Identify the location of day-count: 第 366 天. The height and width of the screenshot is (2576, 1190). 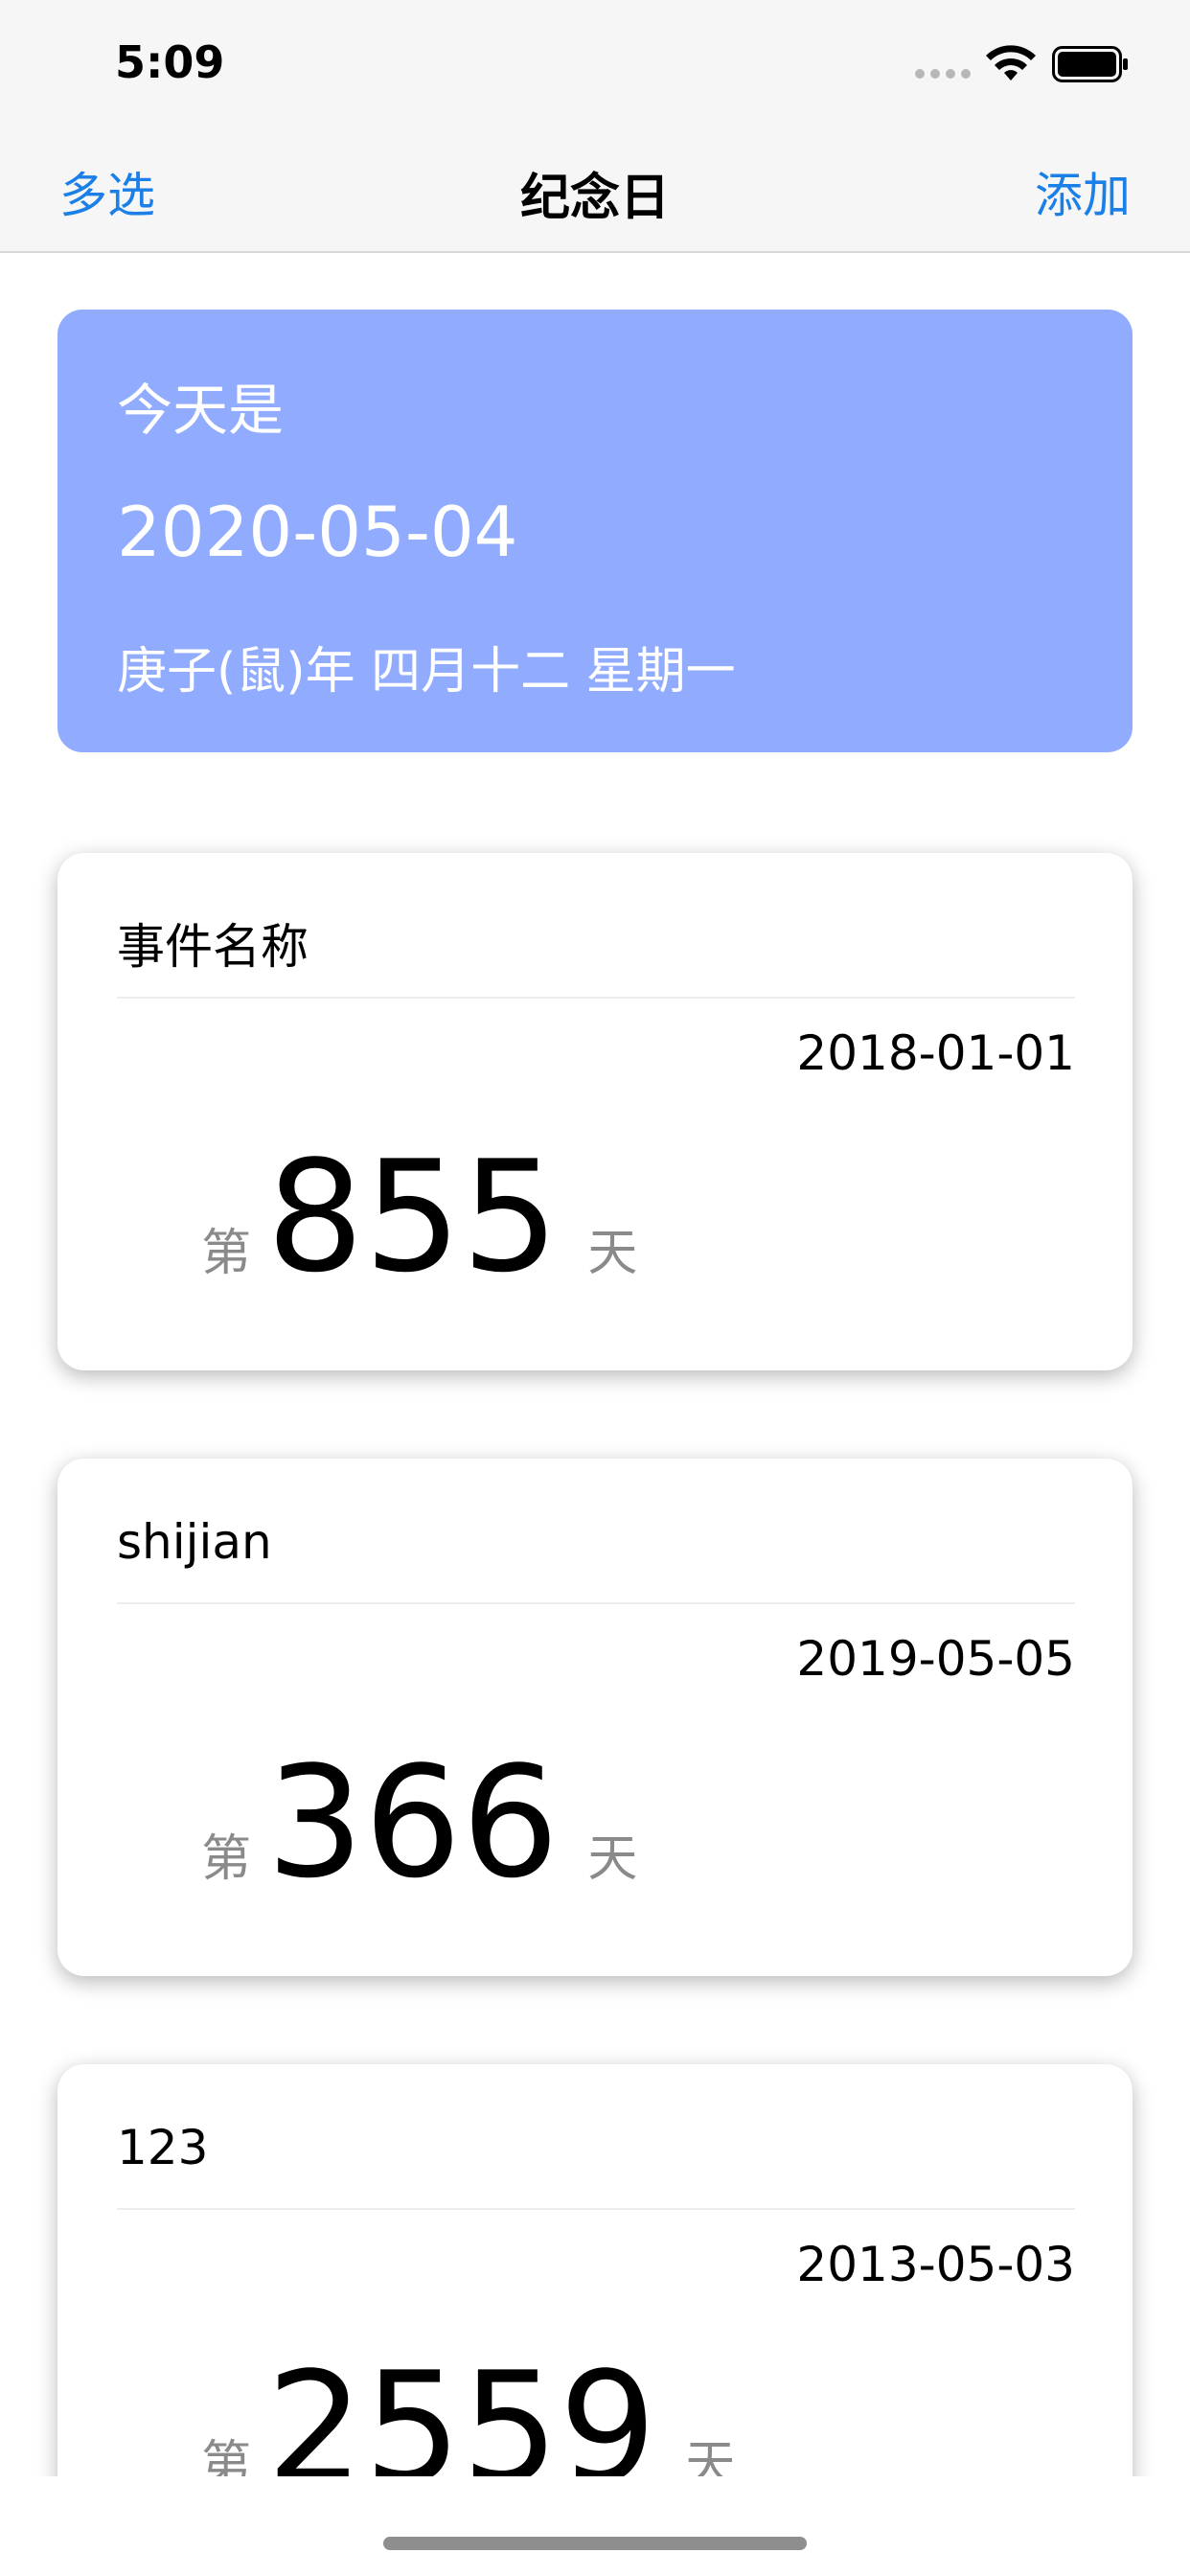
(419, 1822).